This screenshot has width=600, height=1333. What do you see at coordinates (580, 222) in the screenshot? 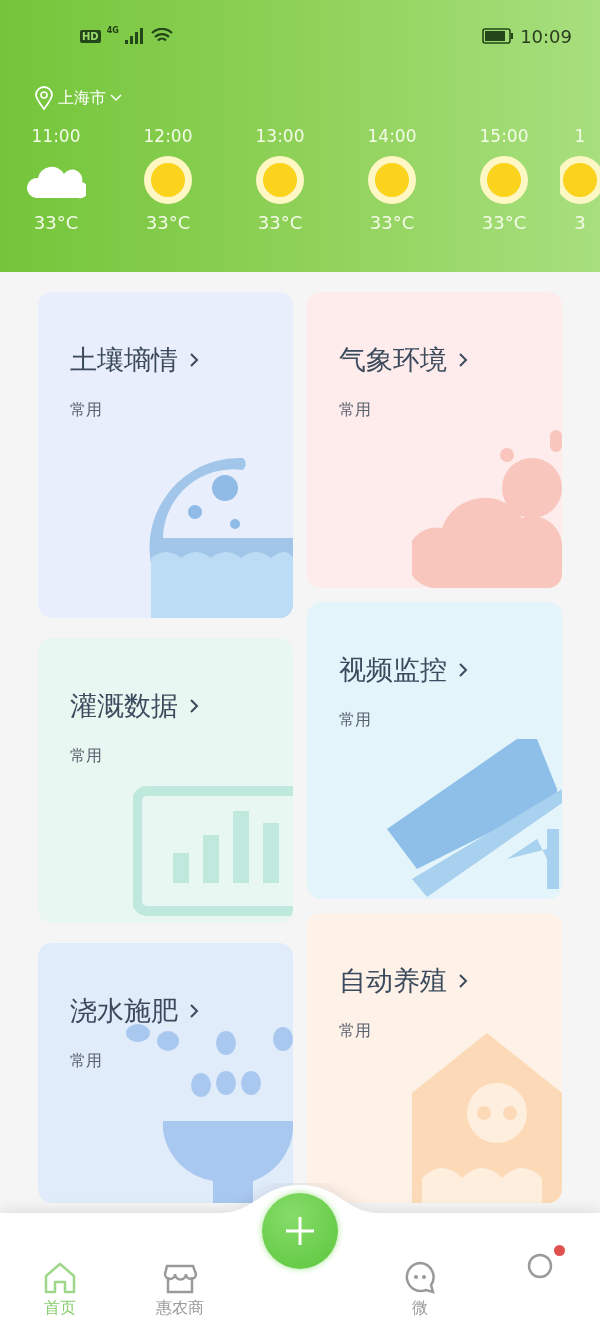
I see `temperature-label: 3` at bounding box center [580, 222].